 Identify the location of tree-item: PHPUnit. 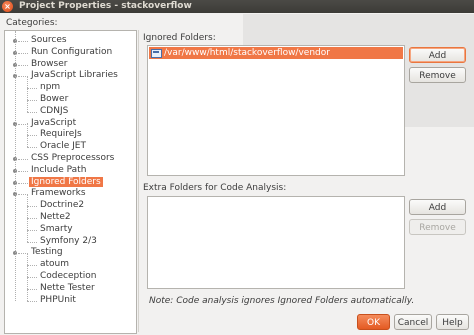
(58, 300).